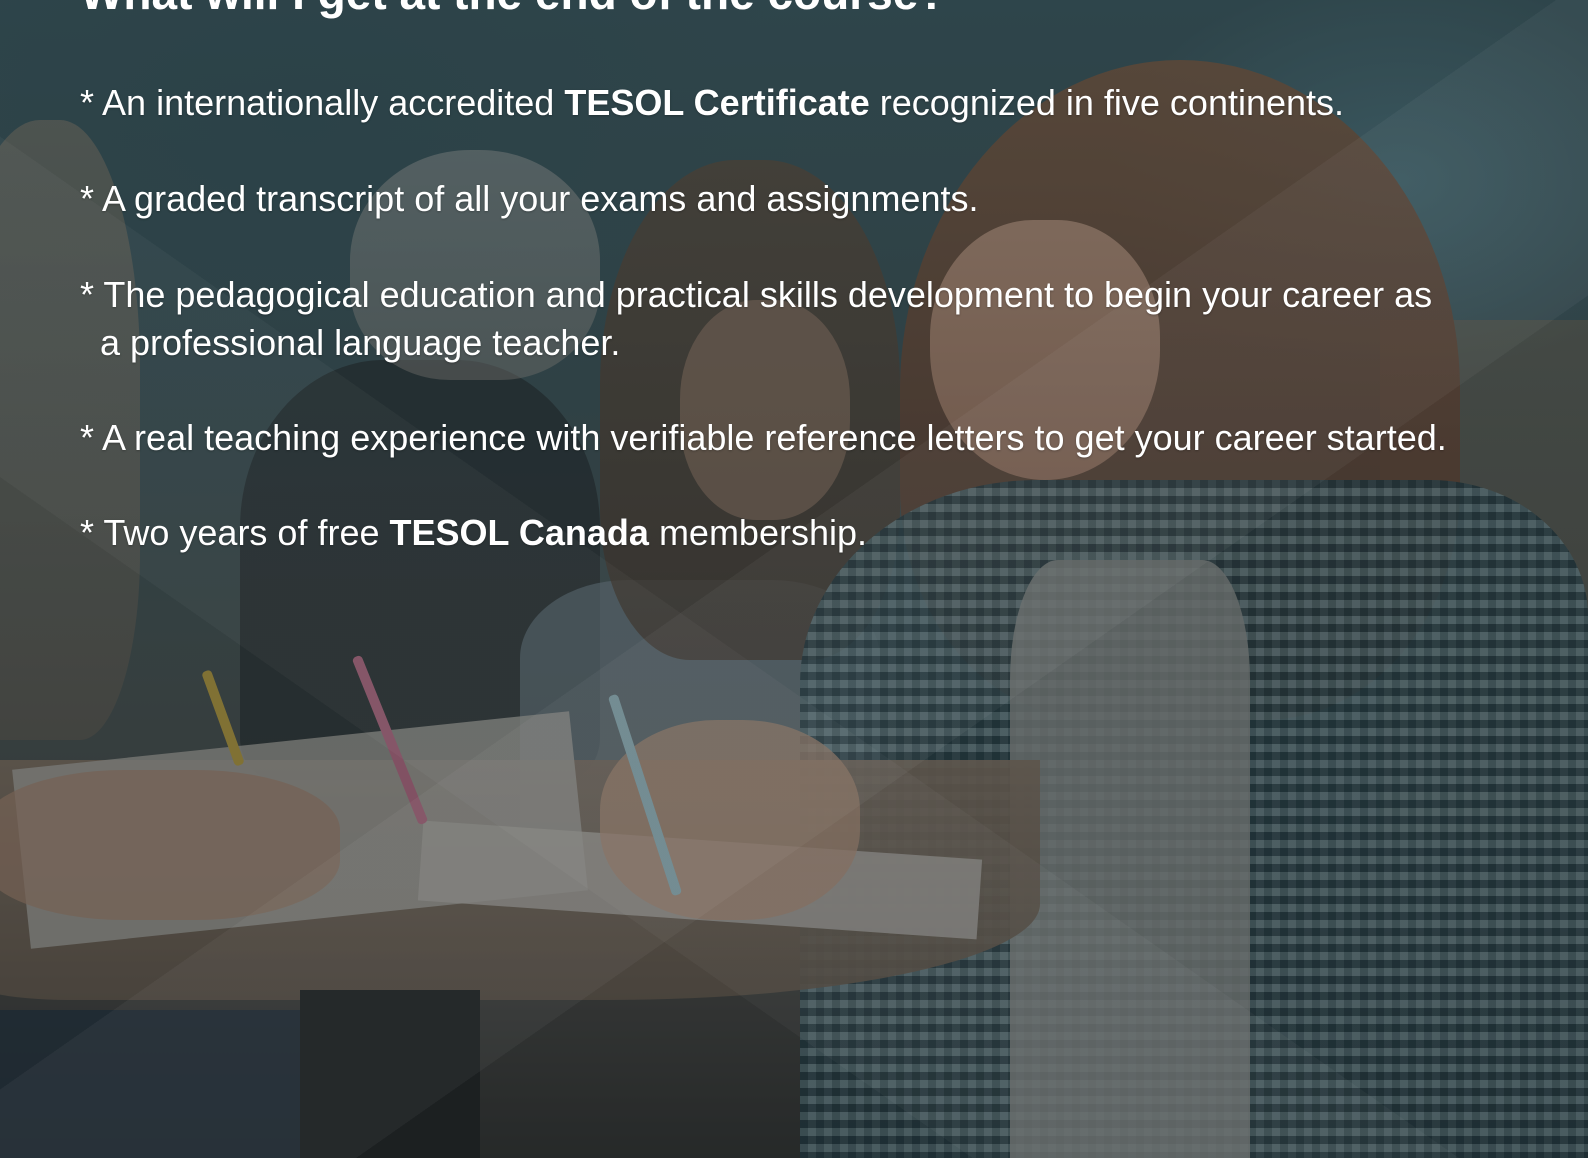  What do you see at coordinates (717, 102) in the screenshot?
I see `benefit-highlight: TESOL Certificate` at bounding box center [717, 102].